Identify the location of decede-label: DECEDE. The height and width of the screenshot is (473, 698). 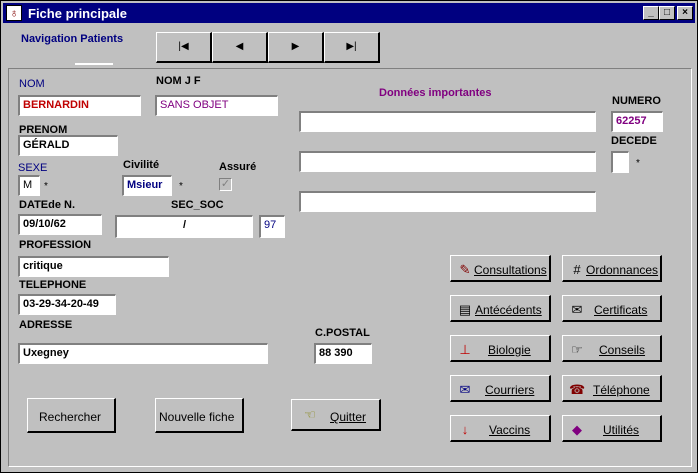
(634, 141).